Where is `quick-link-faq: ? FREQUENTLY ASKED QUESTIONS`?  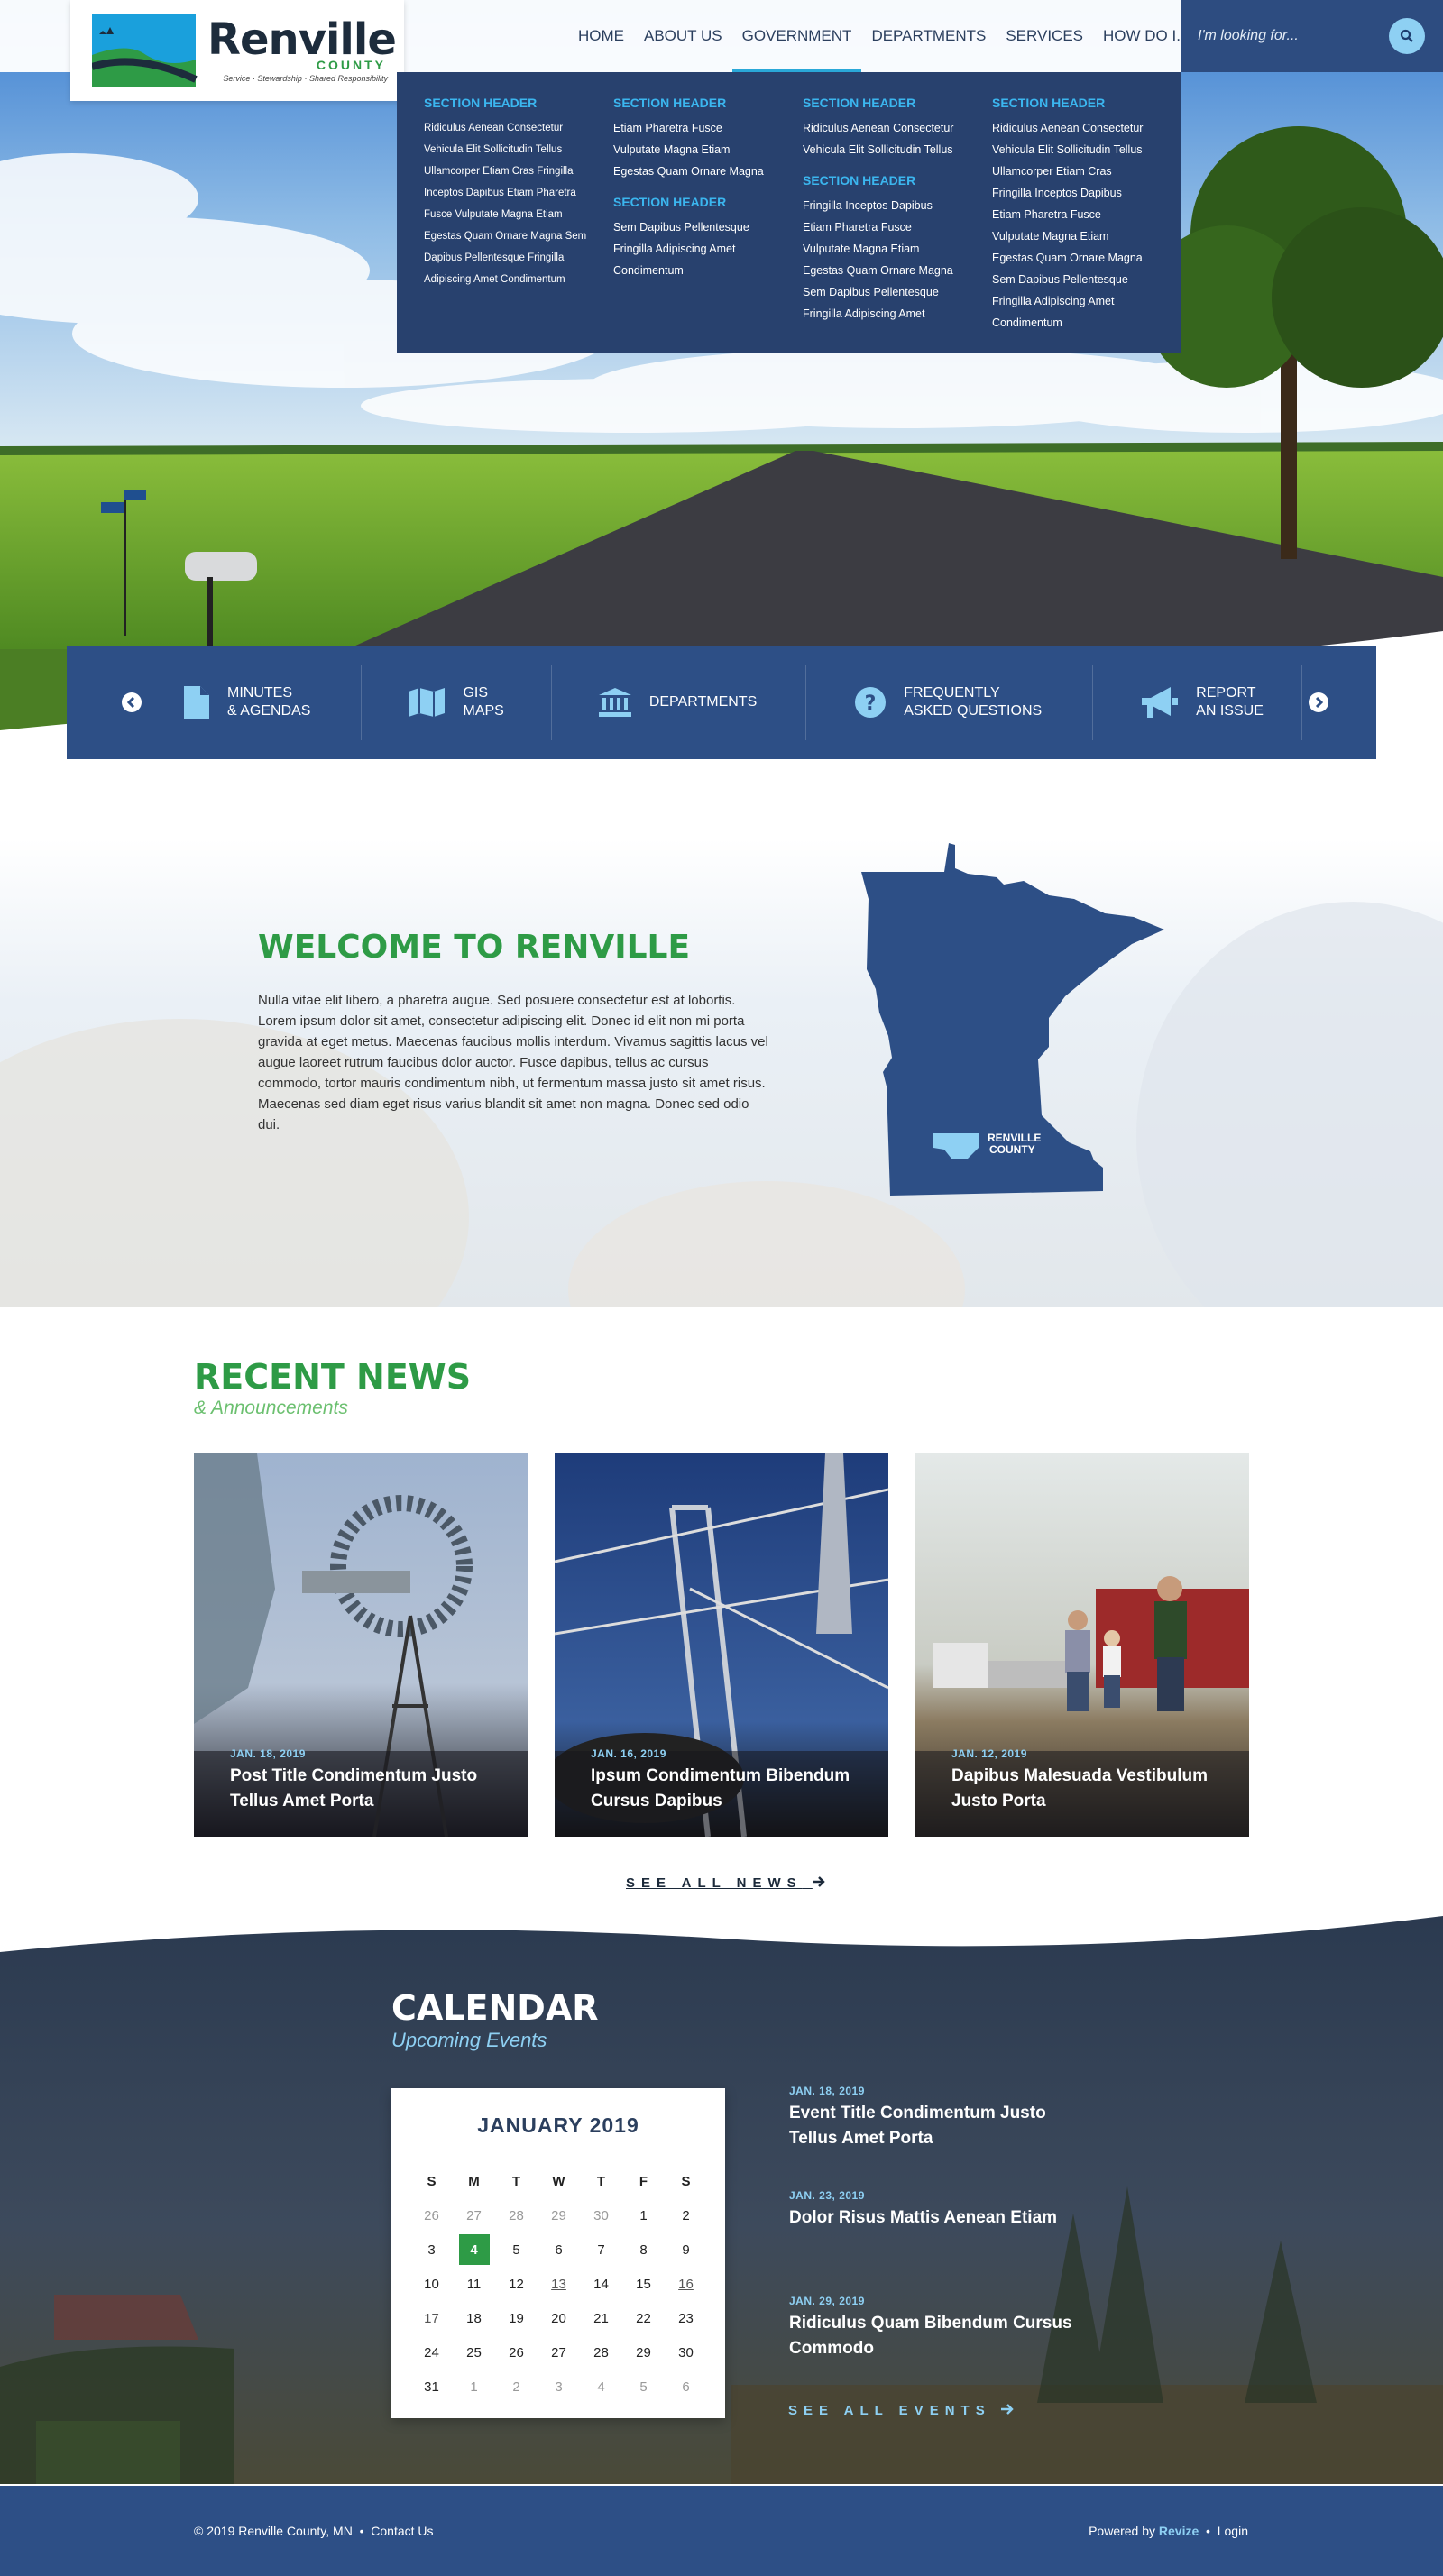
quick-link-faq: ? FREQUENTLY ASKED QUESTIONS is located at coordinates (950, 702).